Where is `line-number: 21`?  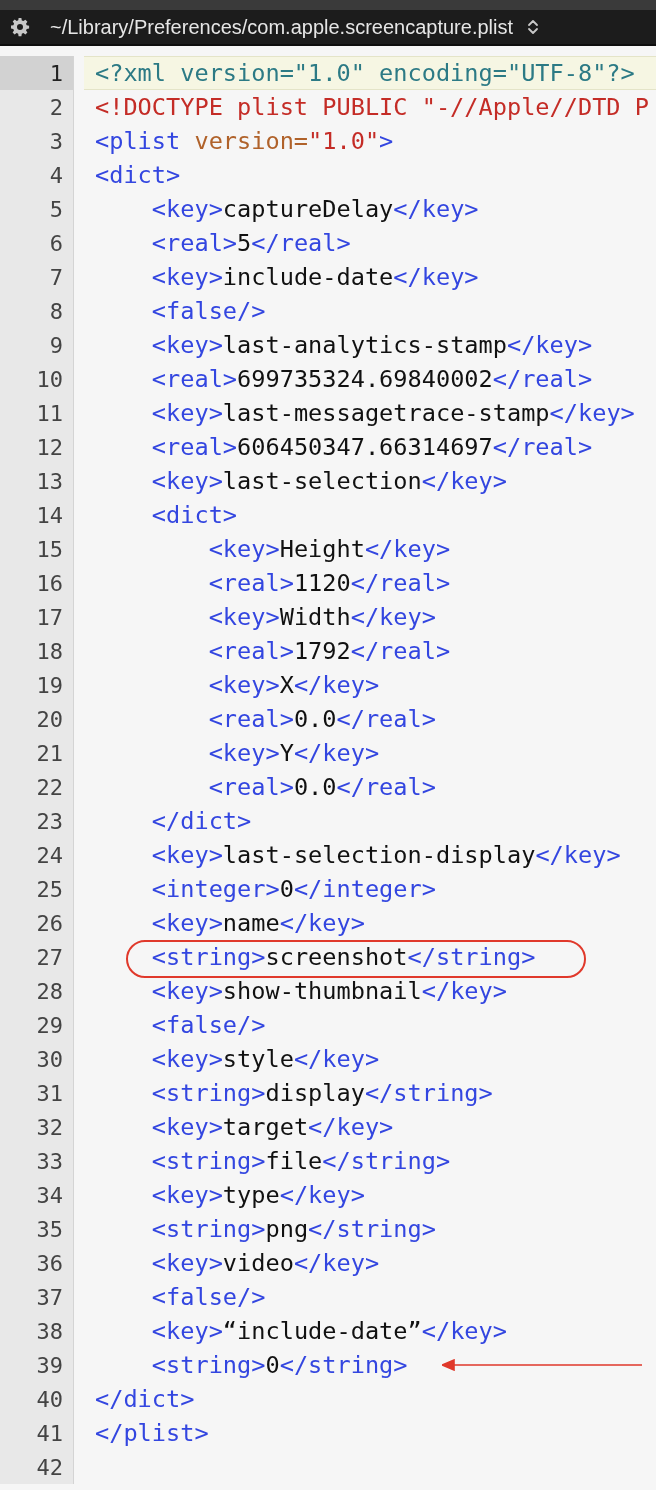 line-number: 21 is located at coordinates (37, 753).